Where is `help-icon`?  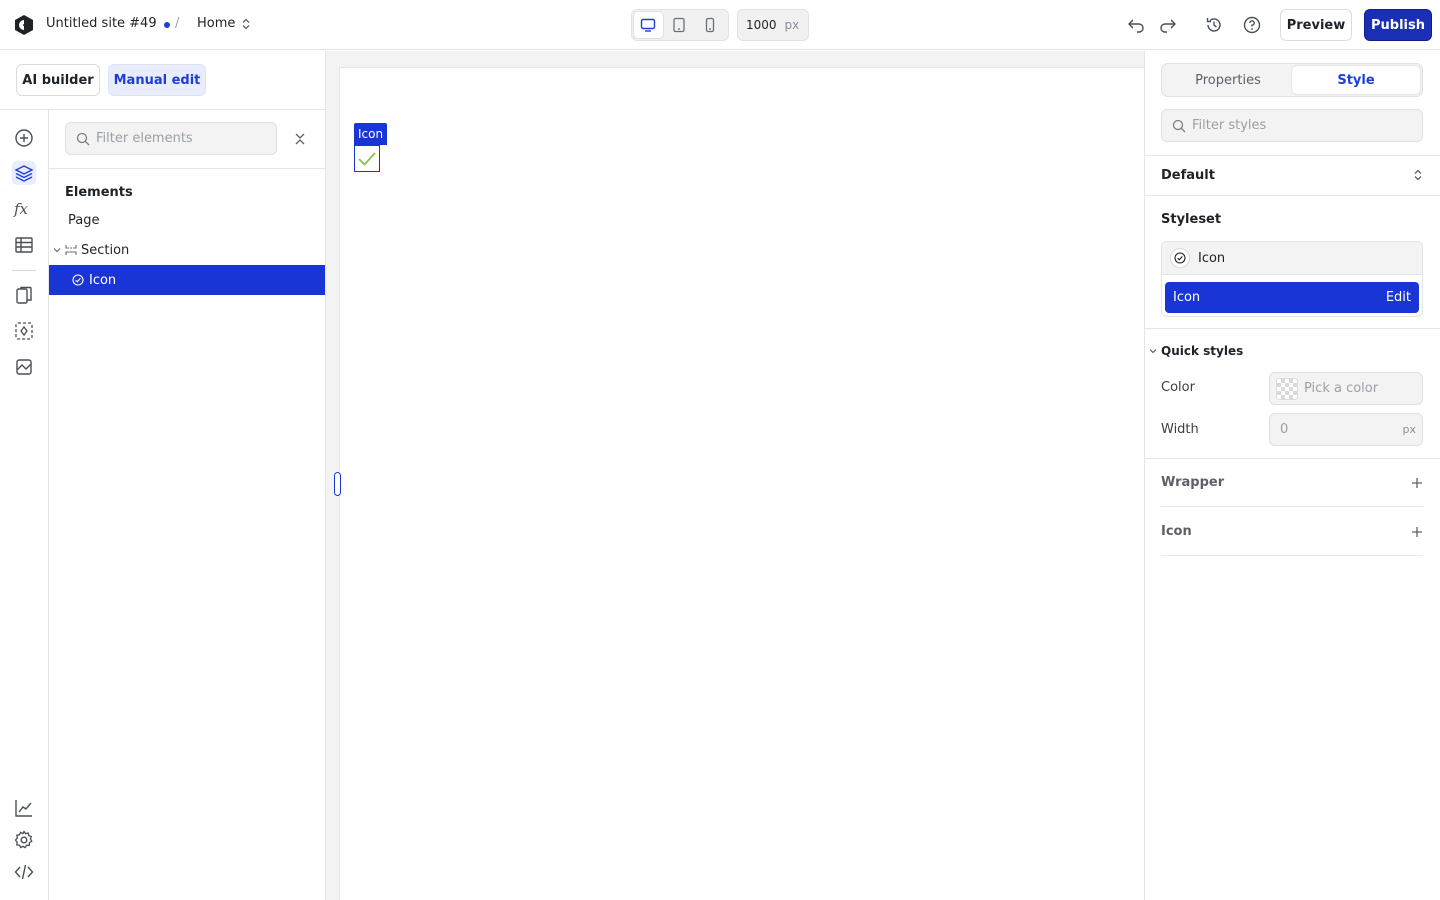
help-icon is located at coordinates (1252, 25).